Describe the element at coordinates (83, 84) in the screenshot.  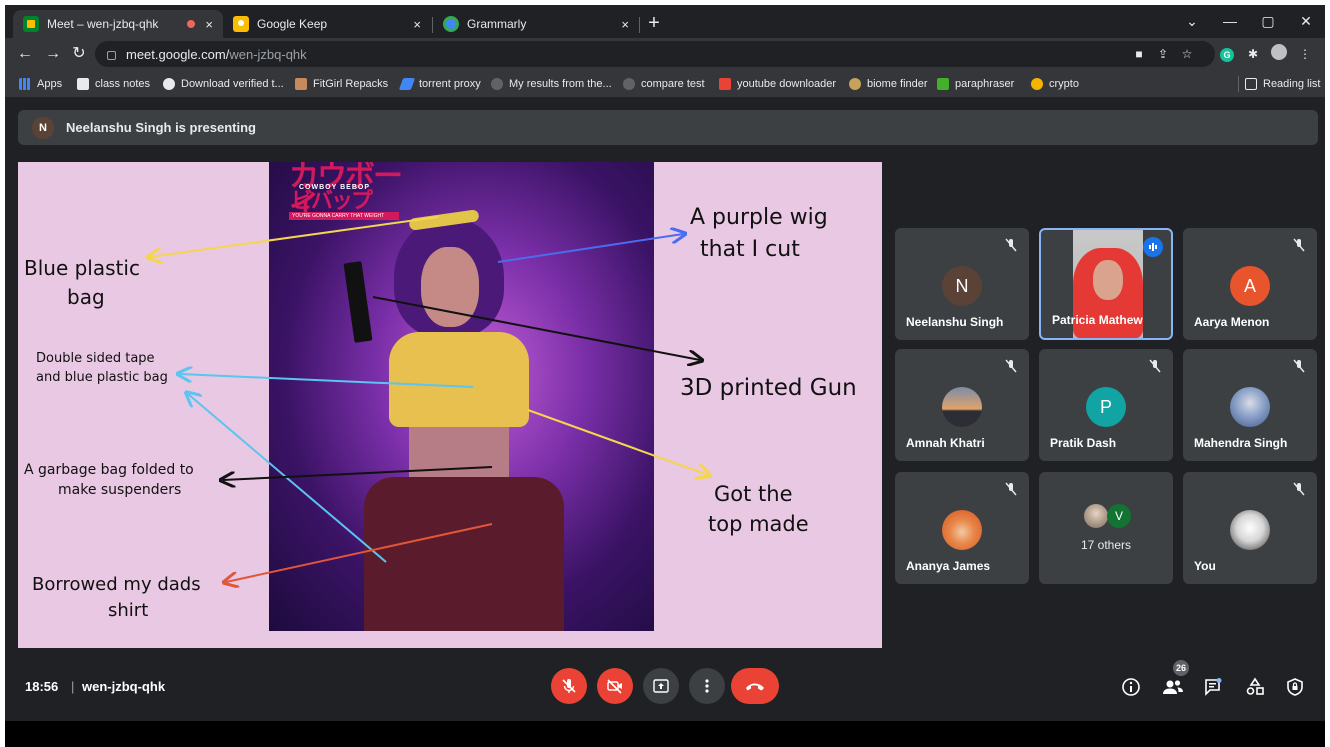
I see `notion-icon` at that location.